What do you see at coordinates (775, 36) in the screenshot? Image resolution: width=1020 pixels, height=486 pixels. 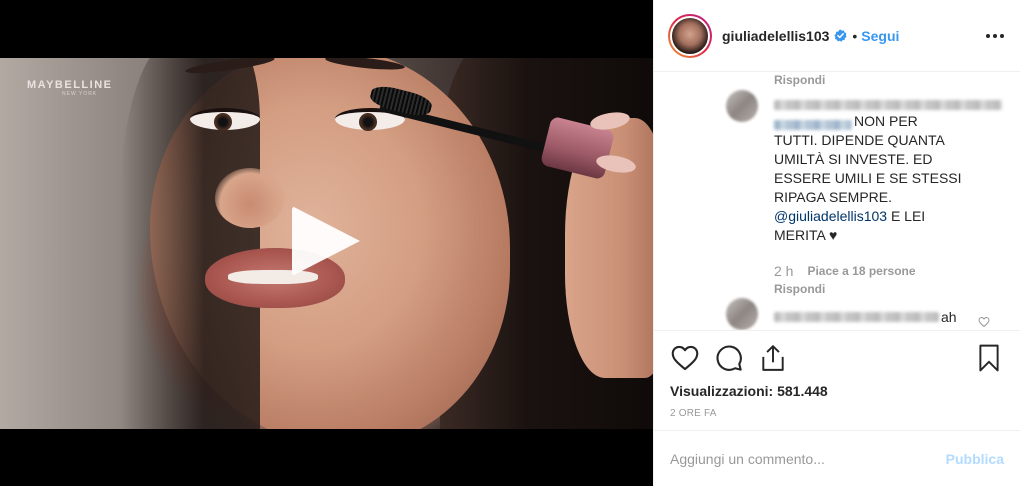 I see `username-link: giuliadelellis103` at bounding box center [775, 36].